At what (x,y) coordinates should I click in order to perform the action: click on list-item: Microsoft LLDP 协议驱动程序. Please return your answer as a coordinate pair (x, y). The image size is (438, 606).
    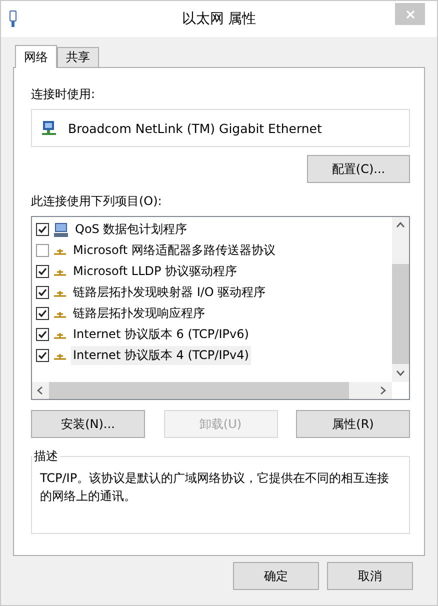
    Looking at the image, I should click on (155, 271).